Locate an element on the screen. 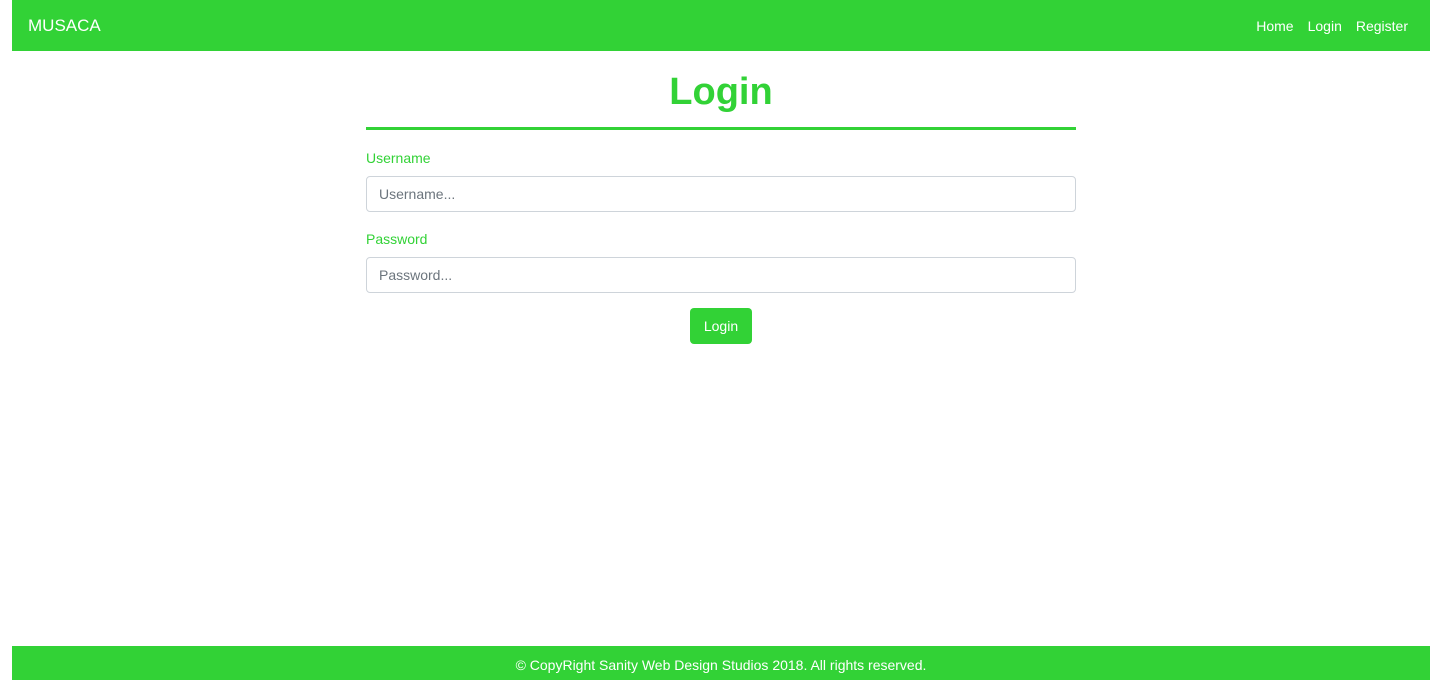  password-label: Password is located at coordinates (397, 239).